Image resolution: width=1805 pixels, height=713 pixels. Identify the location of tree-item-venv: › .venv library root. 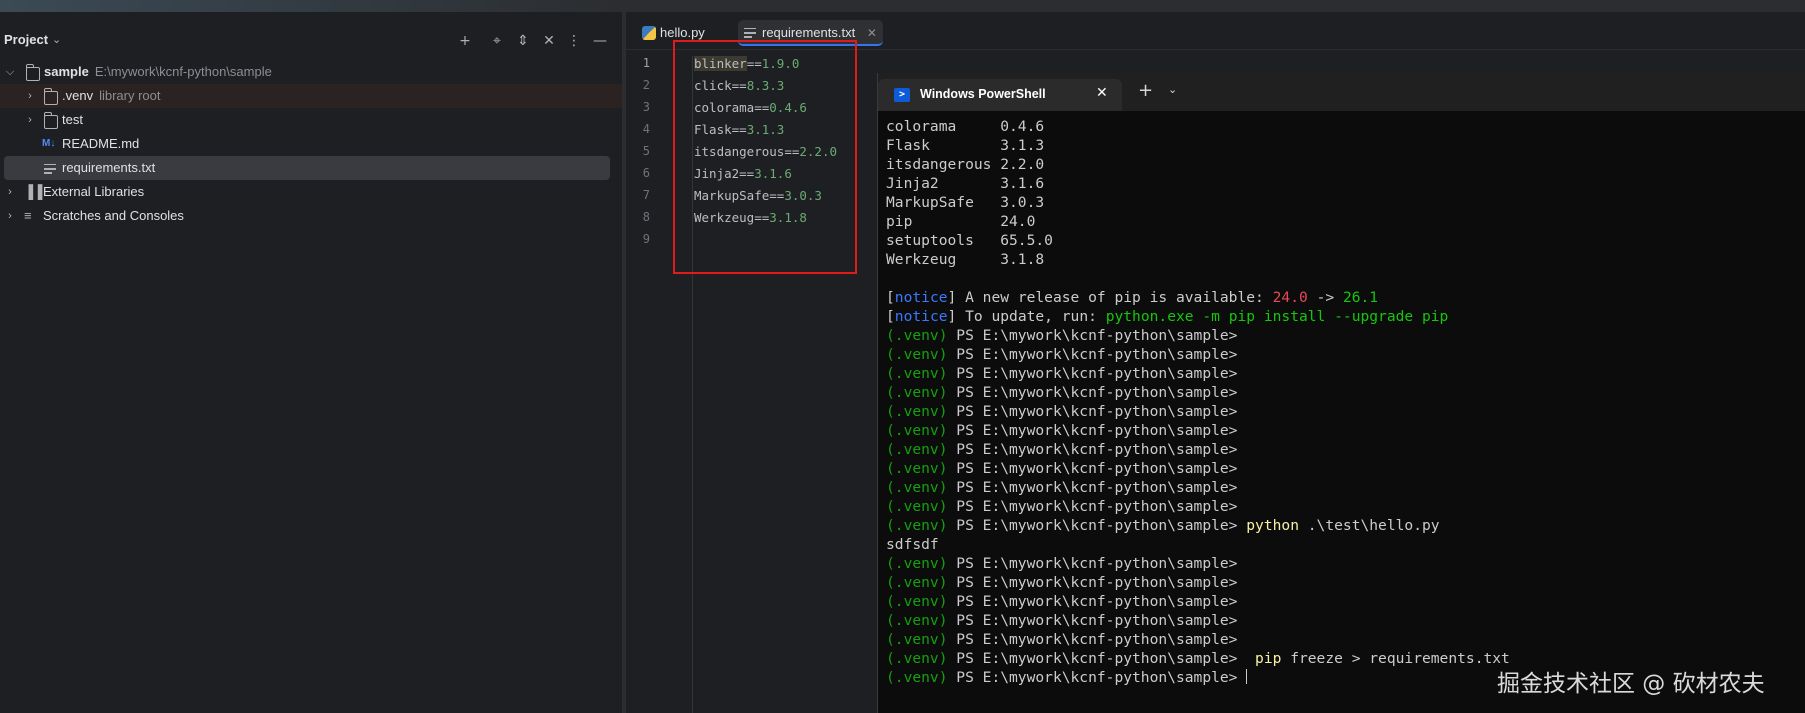
(311, 96).